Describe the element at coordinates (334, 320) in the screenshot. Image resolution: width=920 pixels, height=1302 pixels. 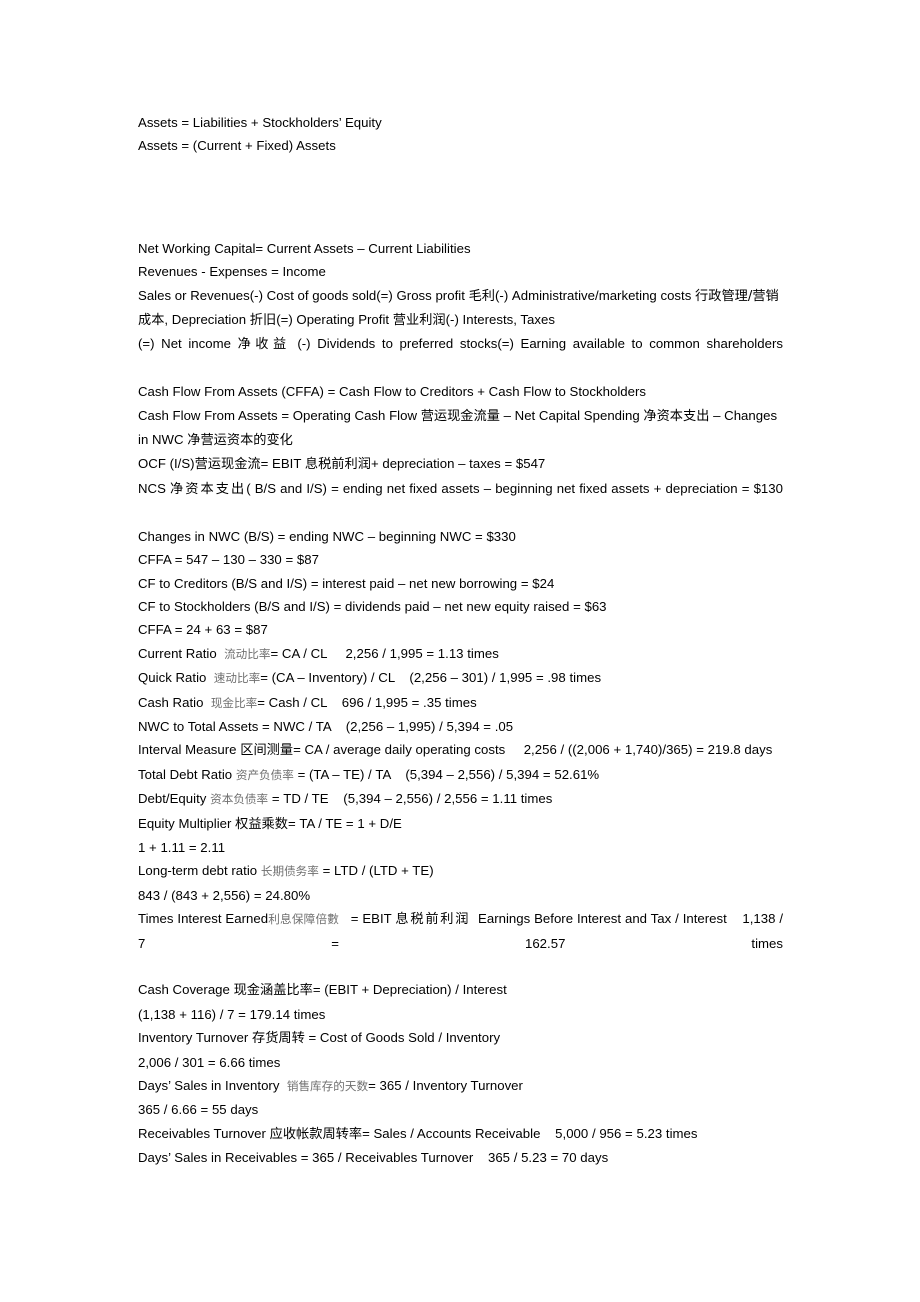
I see `income-statement-seg-d: (=) Operating Profit` at that location.